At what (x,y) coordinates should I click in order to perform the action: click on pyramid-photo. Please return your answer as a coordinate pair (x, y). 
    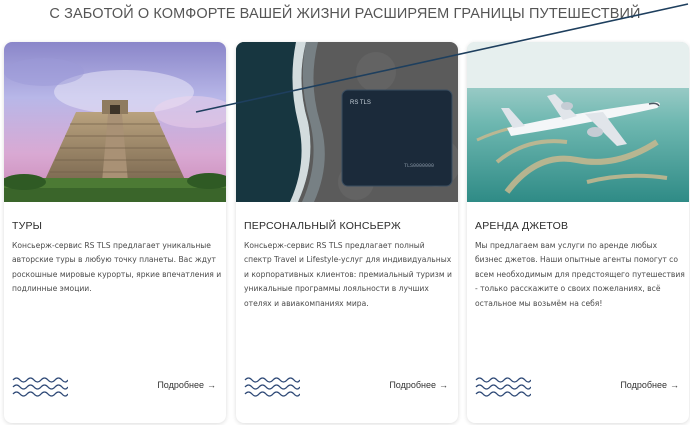
    Looking at the image, I should click on (115, 122).